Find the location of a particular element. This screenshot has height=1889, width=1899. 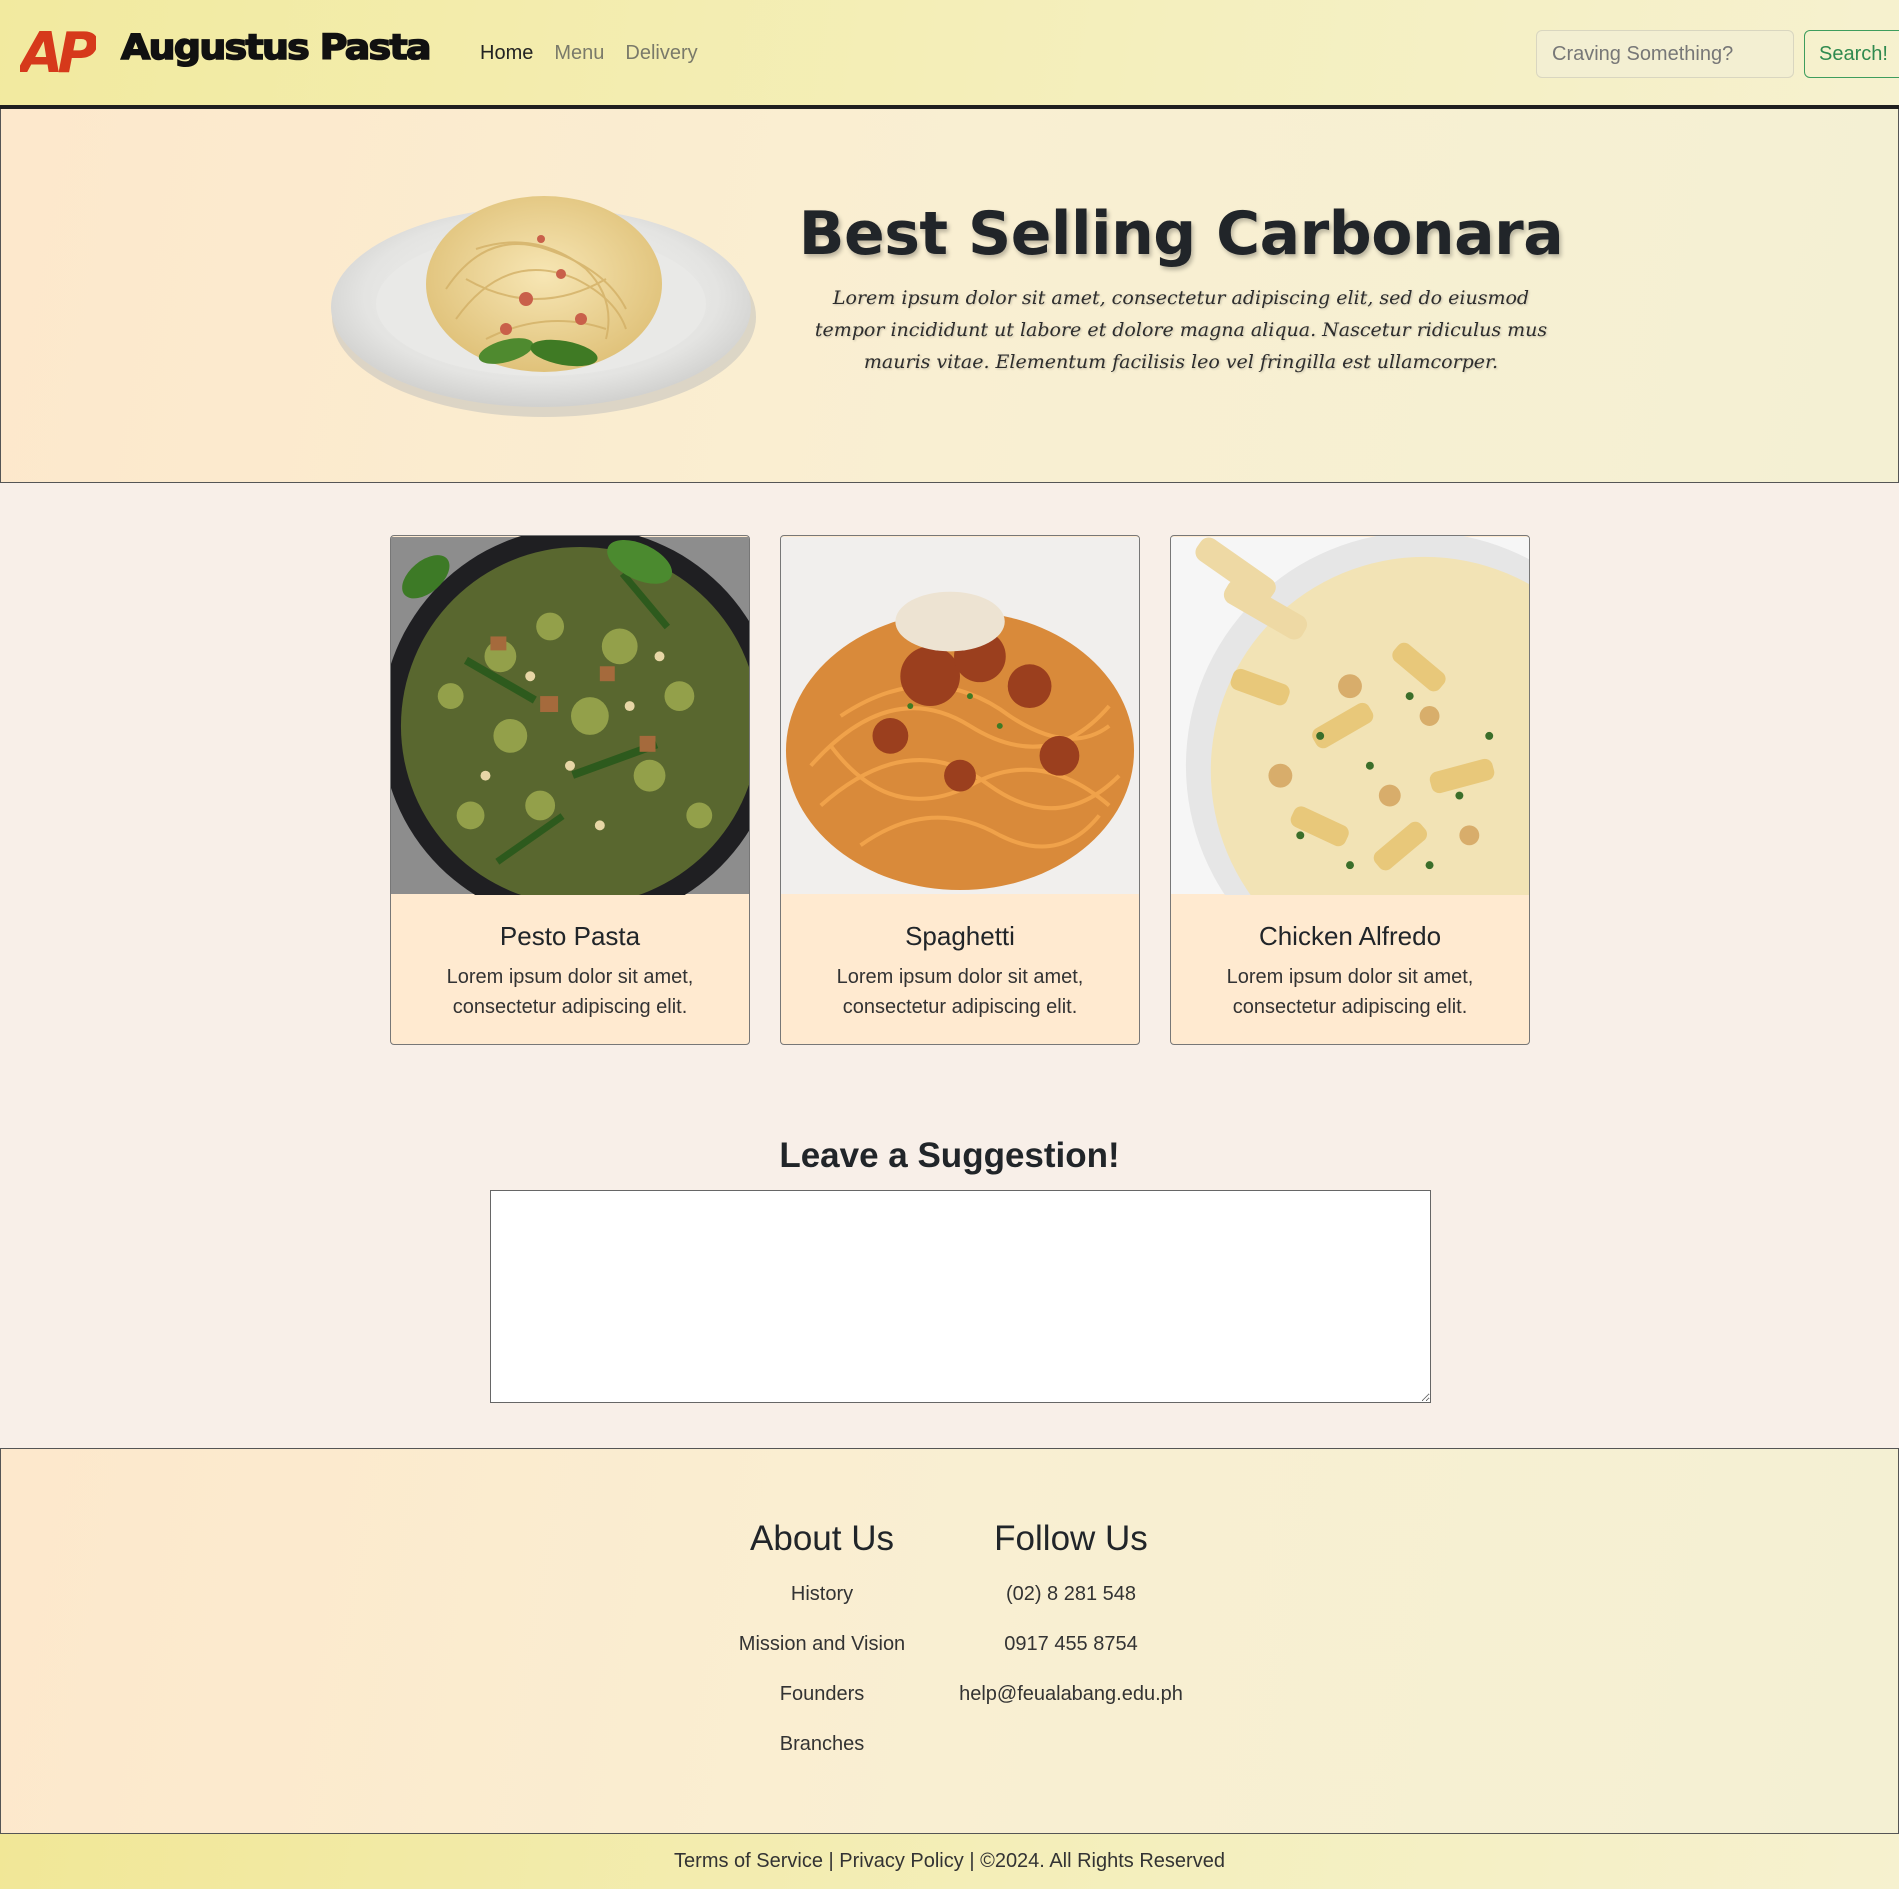

footer-link-founders: Founders is located at coordinates (822, 1694).